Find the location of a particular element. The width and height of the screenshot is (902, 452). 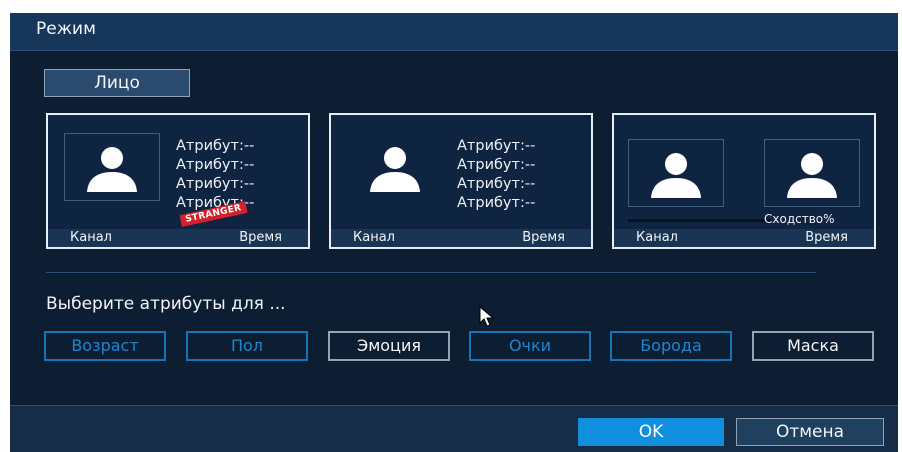

tab-face: Лицо is located at coordinates (117, 83).